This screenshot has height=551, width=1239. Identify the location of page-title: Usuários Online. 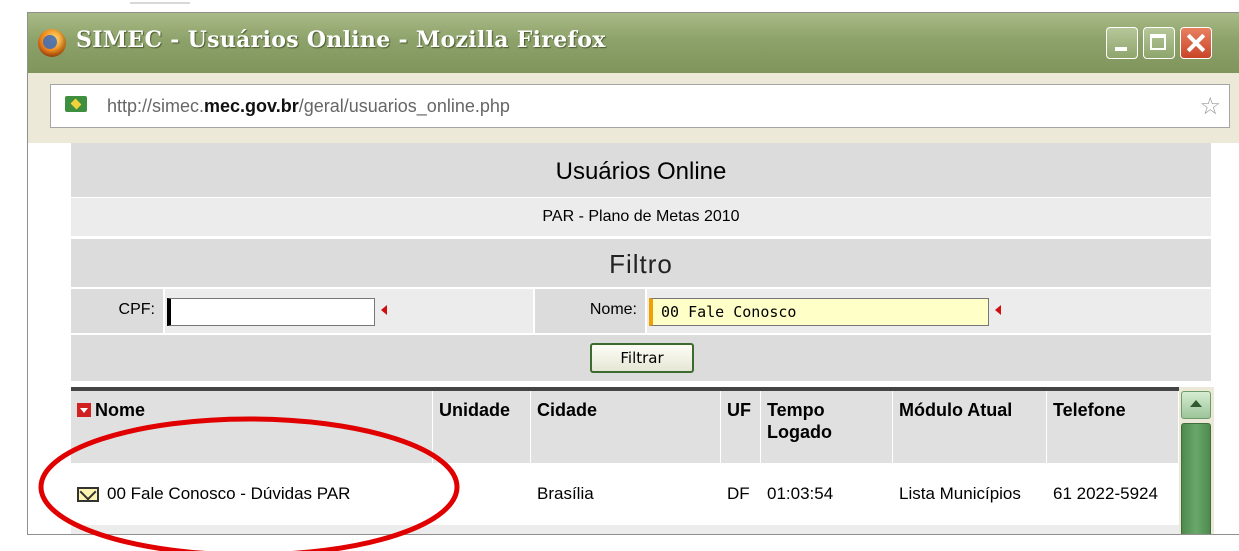
(641, 170).